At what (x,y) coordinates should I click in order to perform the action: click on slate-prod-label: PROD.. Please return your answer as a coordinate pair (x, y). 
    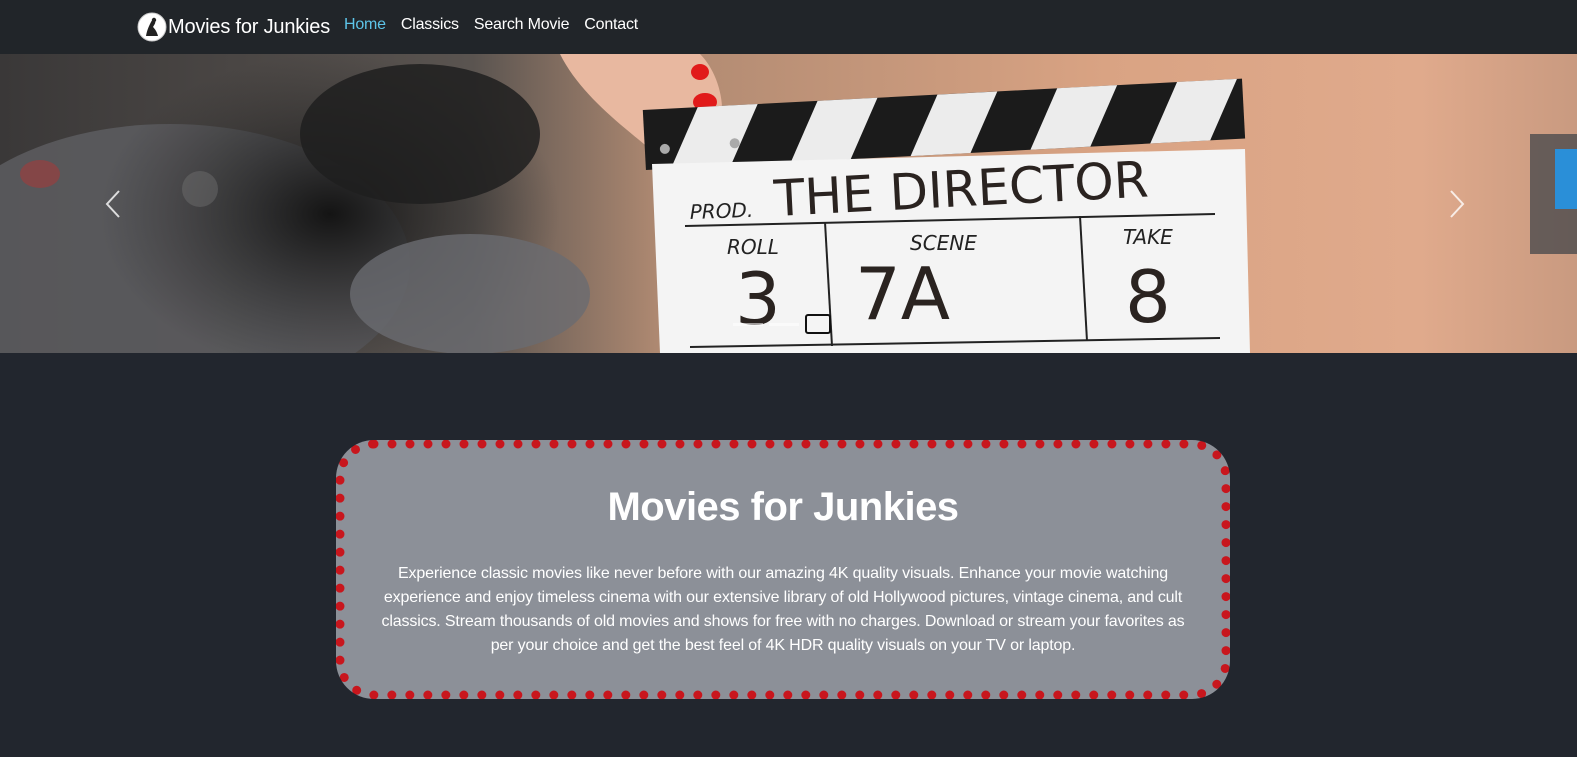
    Looking at the image, I should click on (721, 211).